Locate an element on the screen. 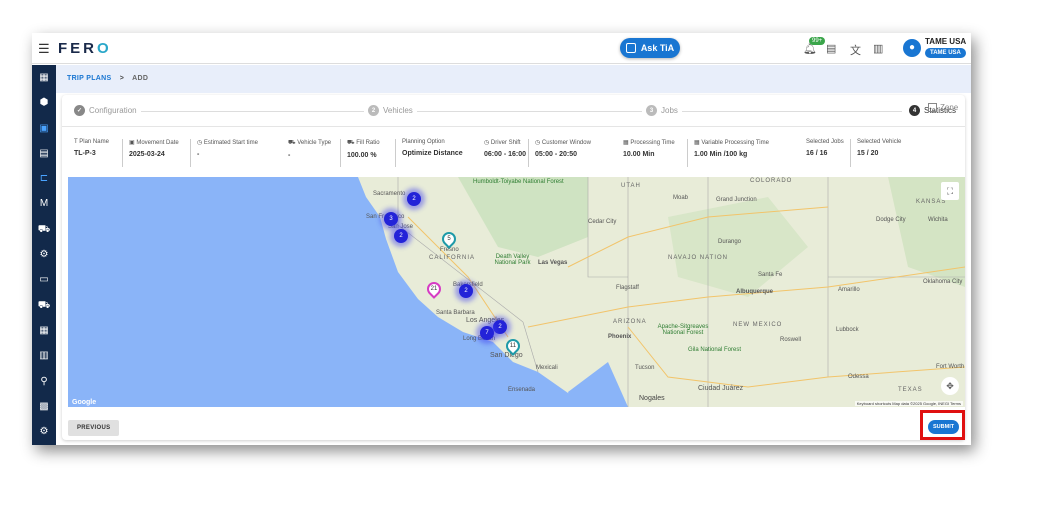 The width and height of the screenshot is (1037, 511). map-label: Las Vegas is located at coordinates (553, 263).